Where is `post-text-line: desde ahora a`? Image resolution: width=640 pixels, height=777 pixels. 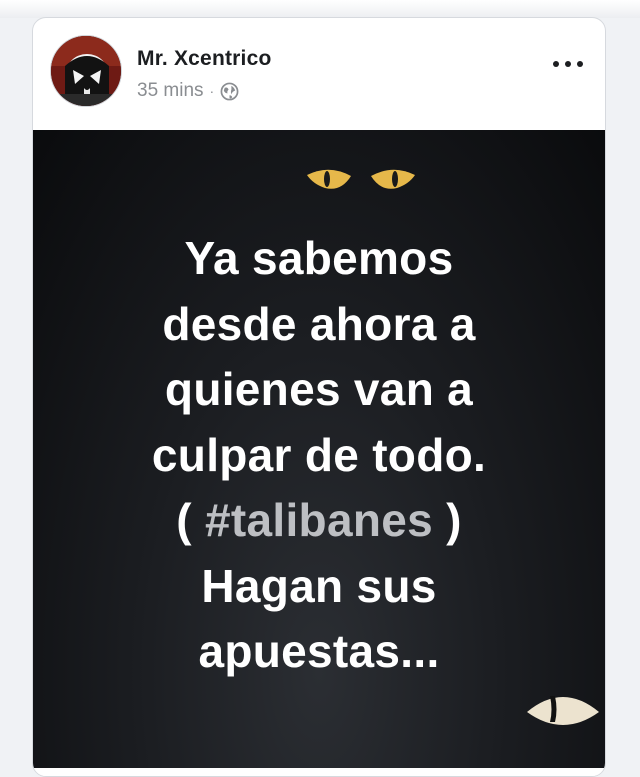 post-text-line: desde ahora a is located at coordinates (319, 323).